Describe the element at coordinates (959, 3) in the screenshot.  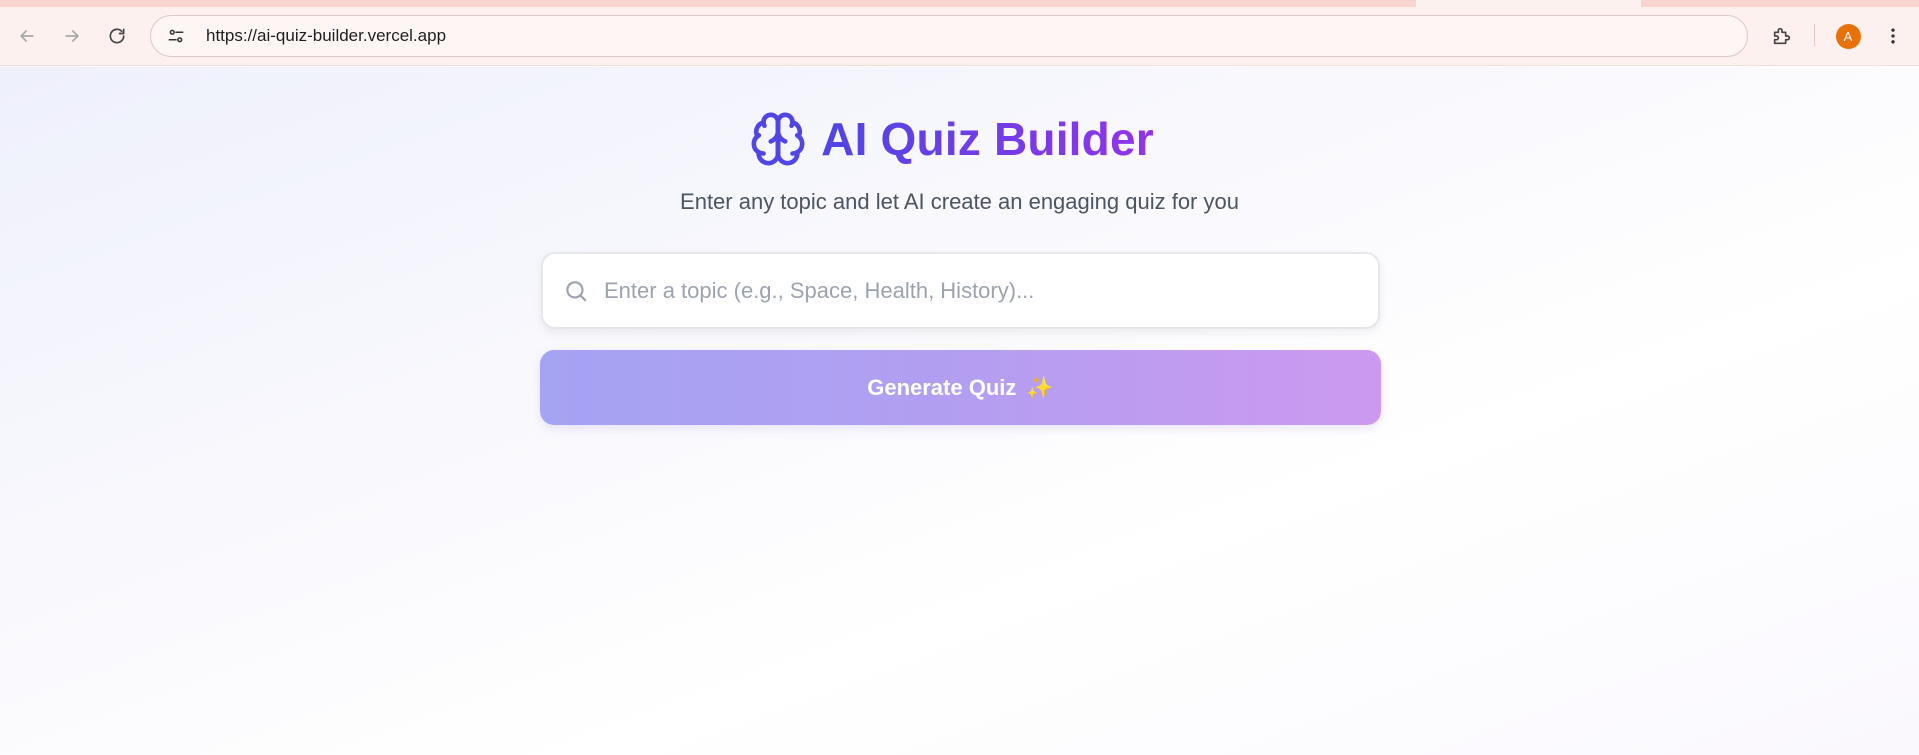
I see `tab-strip` at that location.